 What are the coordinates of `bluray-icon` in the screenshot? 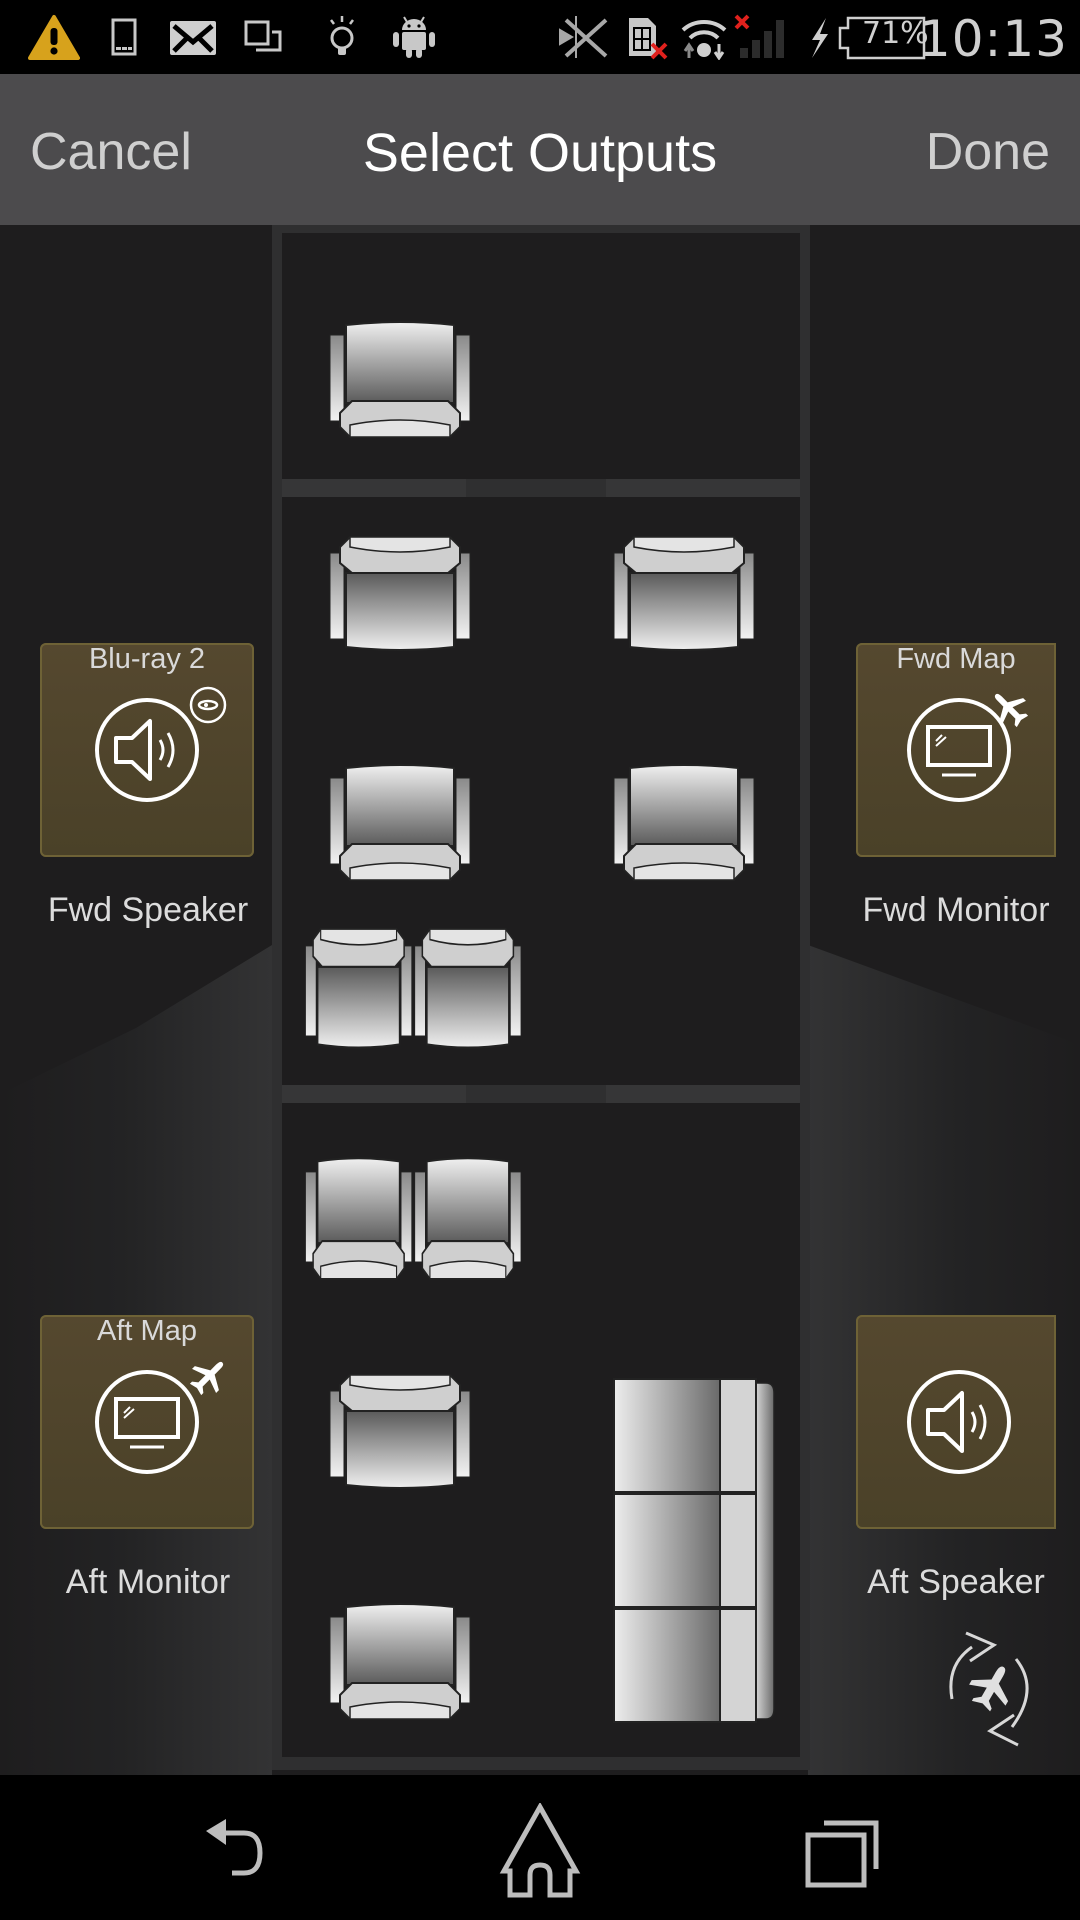 It's located at (208, 705).